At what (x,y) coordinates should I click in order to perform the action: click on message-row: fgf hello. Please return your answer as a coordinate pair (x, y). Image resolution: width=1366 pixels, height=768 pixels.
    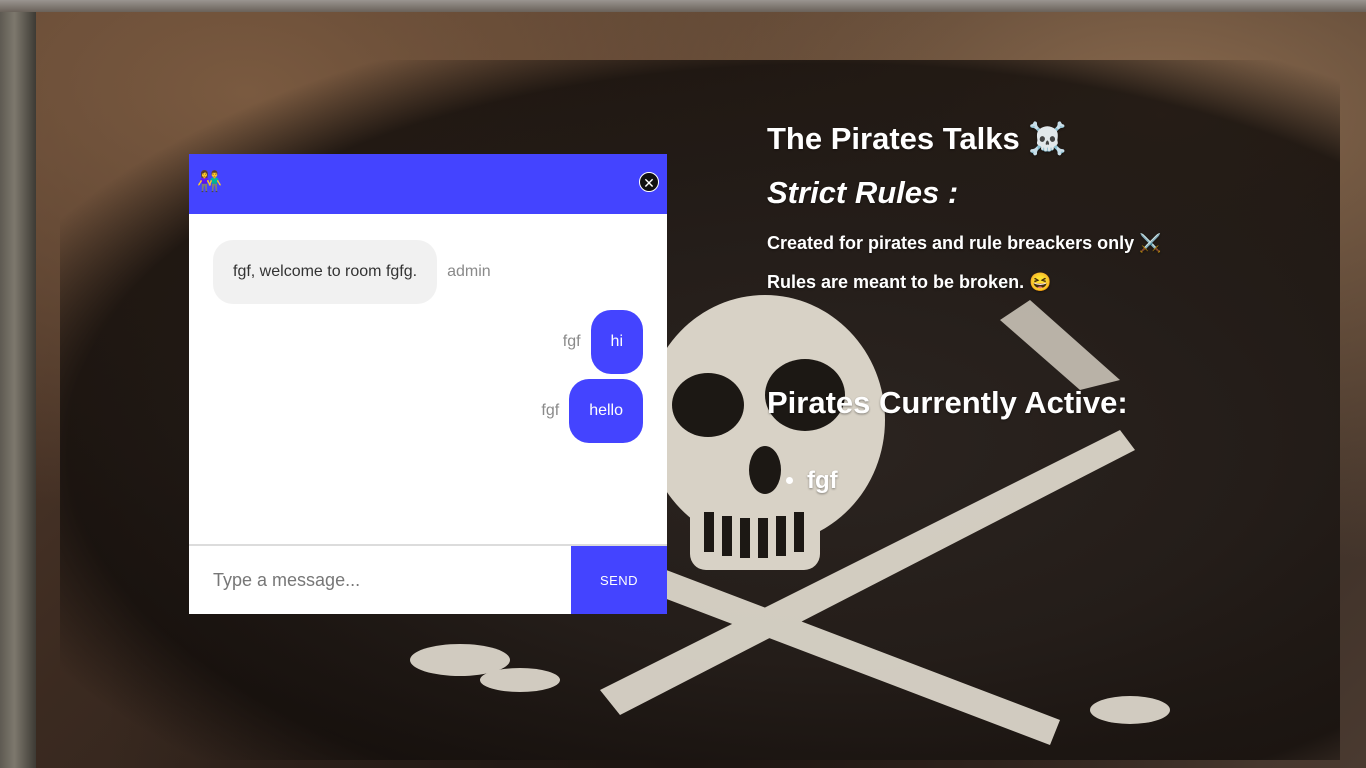
    Looking at the image, I should click on (592, 411).